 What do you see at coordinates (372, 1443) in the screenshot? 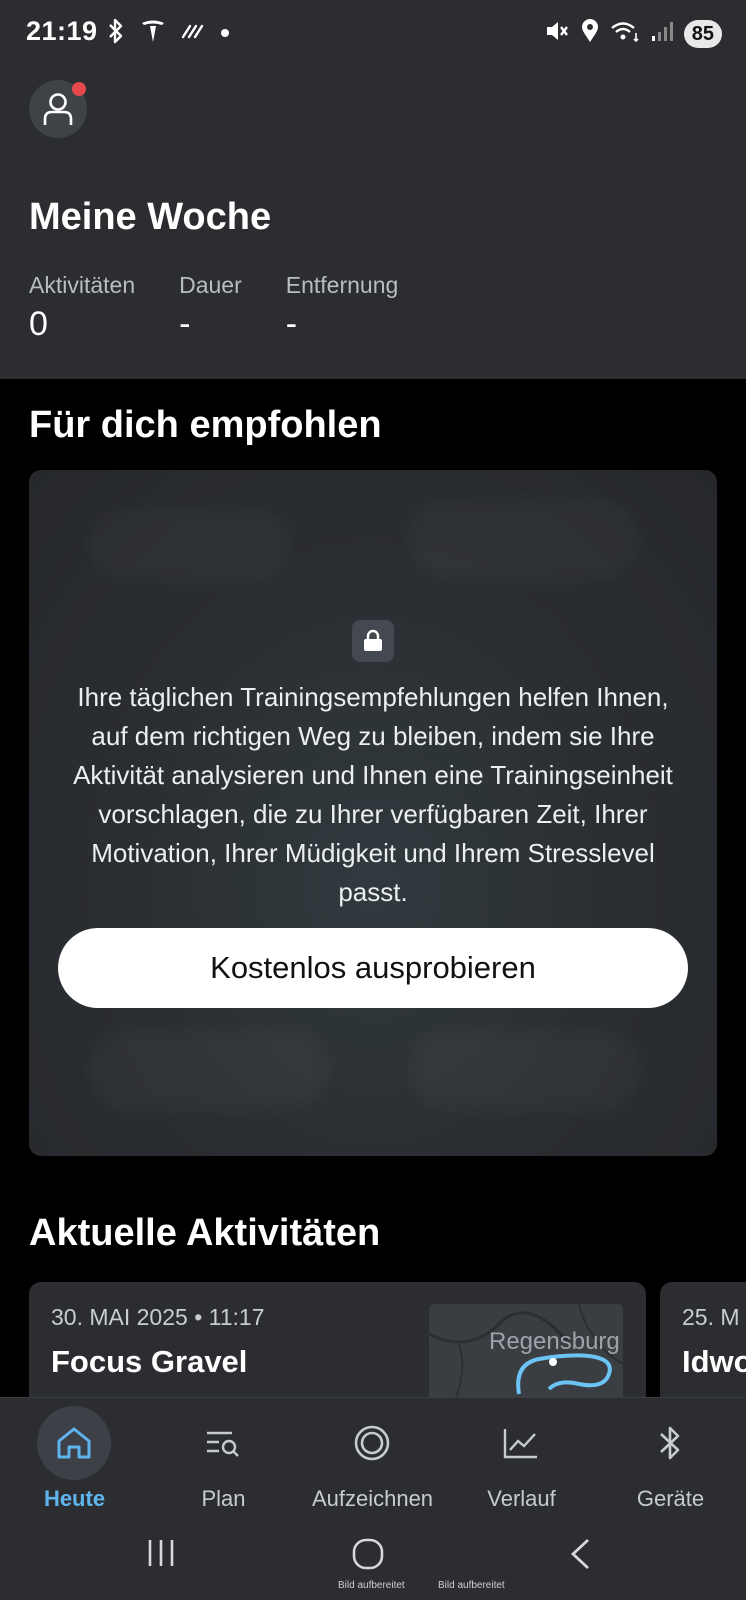
I see `record-icon` at bounding box center [372, 1443].